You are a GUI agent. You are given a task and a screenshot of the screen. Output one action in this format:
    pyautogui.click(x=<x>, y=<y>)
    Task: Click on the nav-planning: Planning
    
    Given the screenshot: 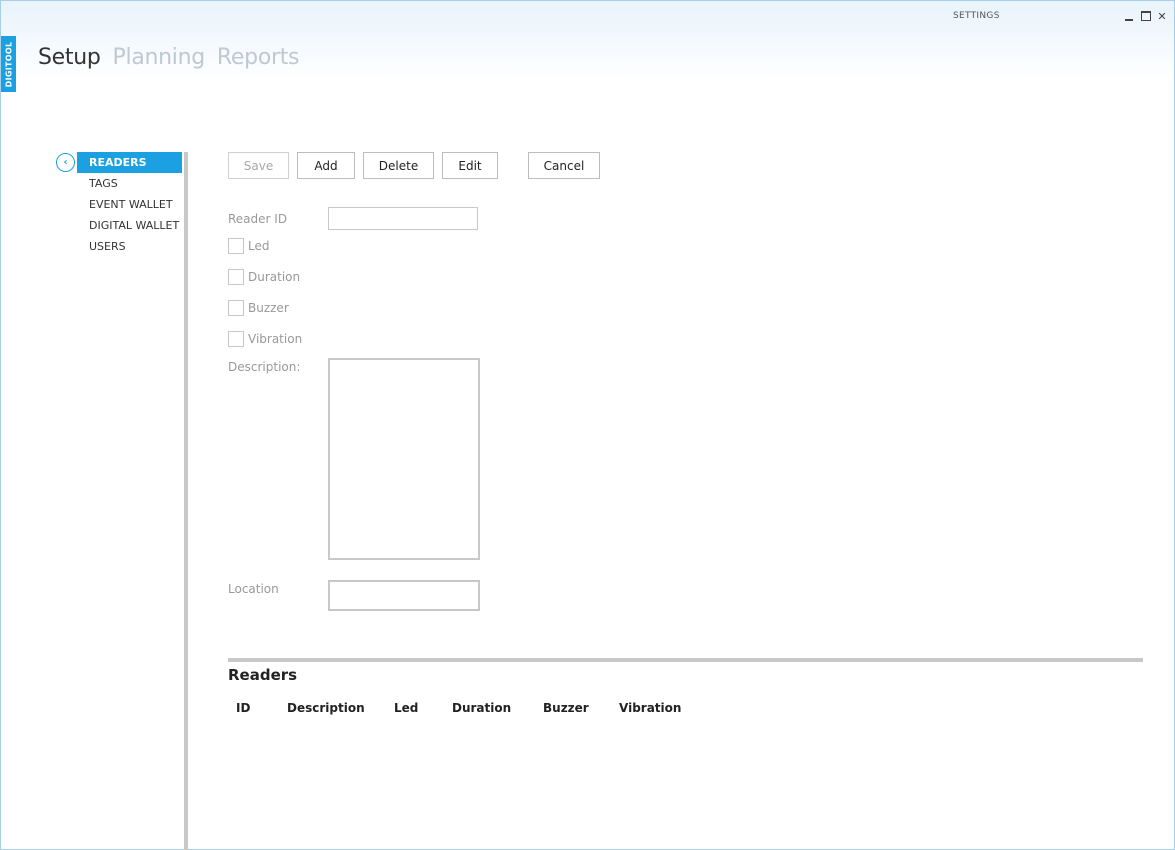 What is the action you would take?
    pyautogui.click(x=159, y=57)
    